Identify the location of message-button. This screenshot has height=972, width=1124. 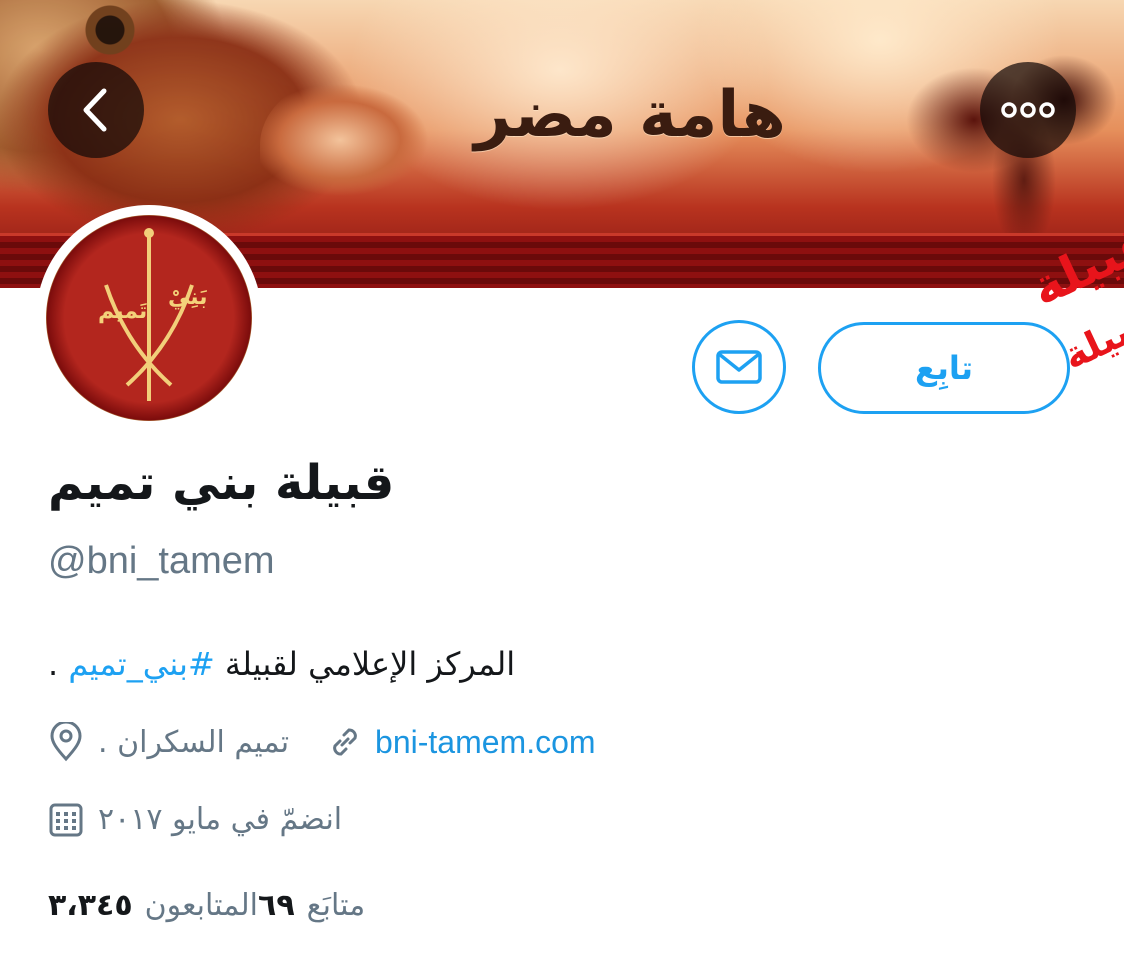
(739, 367).